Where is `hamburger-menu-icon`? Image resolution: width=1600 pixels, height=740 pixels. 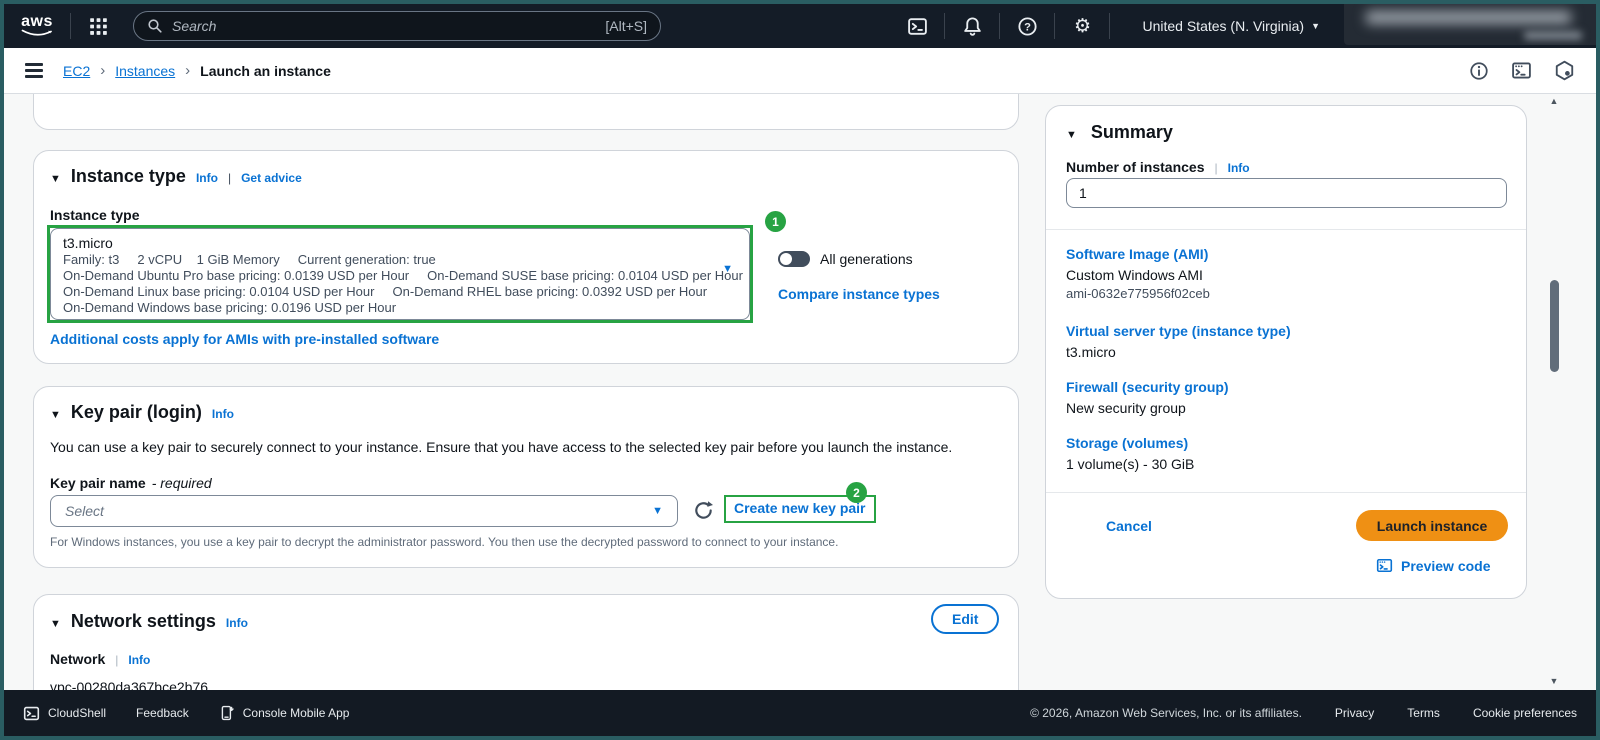 hamburger-menu-icon is located at coordinates (34, 70).